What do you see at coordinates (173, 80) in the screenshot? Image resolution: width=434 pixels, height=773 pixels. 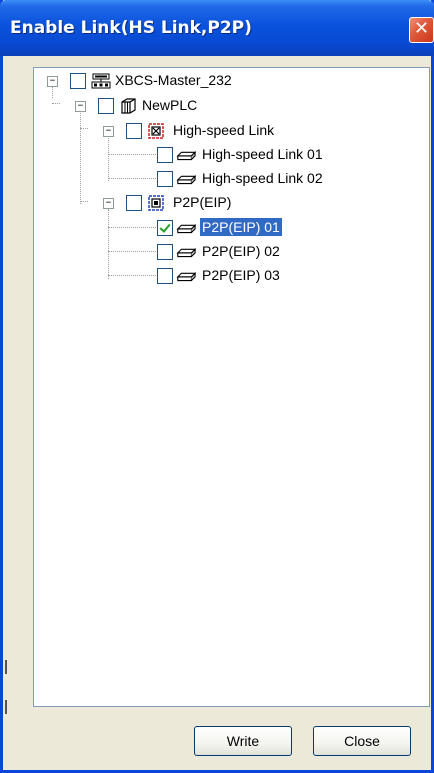 I see `tree-node-label: XBCS-Master_232` at bounding box center [173, 80].